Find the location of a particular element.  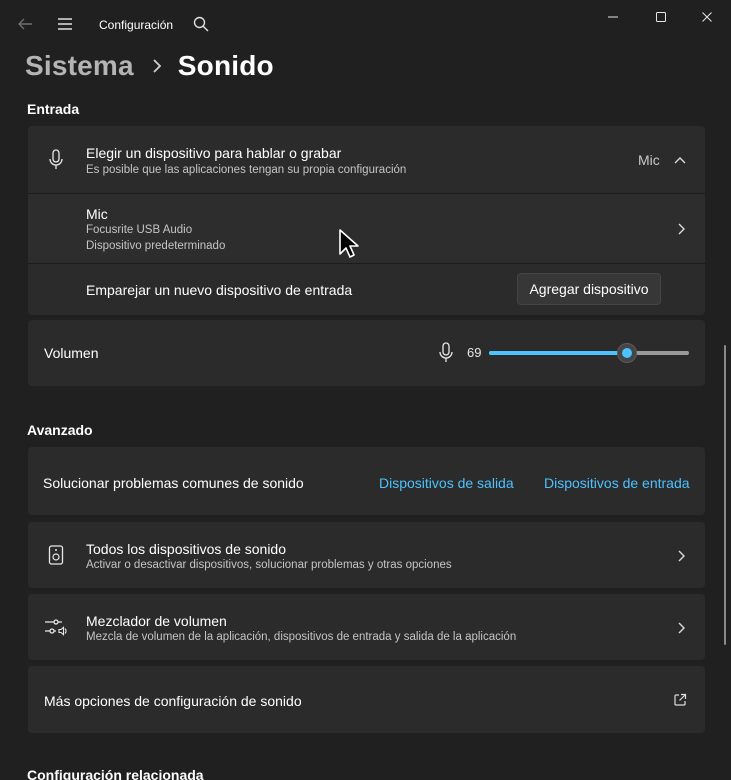

maximize-icon is located at coordinates (661, 17).